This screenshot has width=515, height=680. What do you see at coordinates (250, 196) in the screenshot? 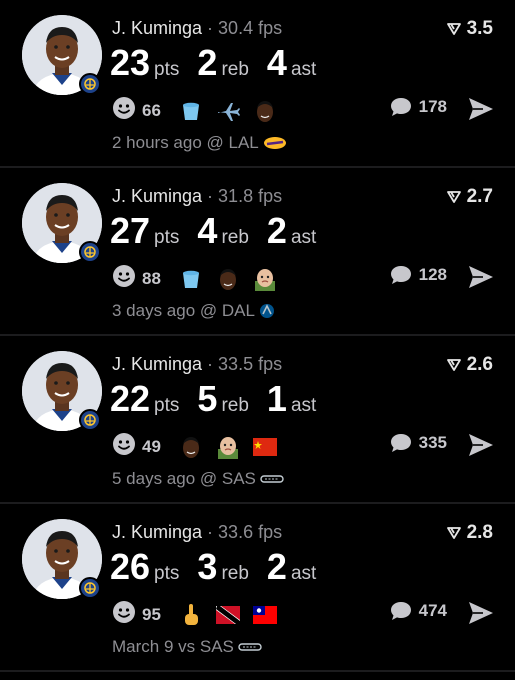
I see `fps-value: 31.8 fps` at bounding box center [250, 196].